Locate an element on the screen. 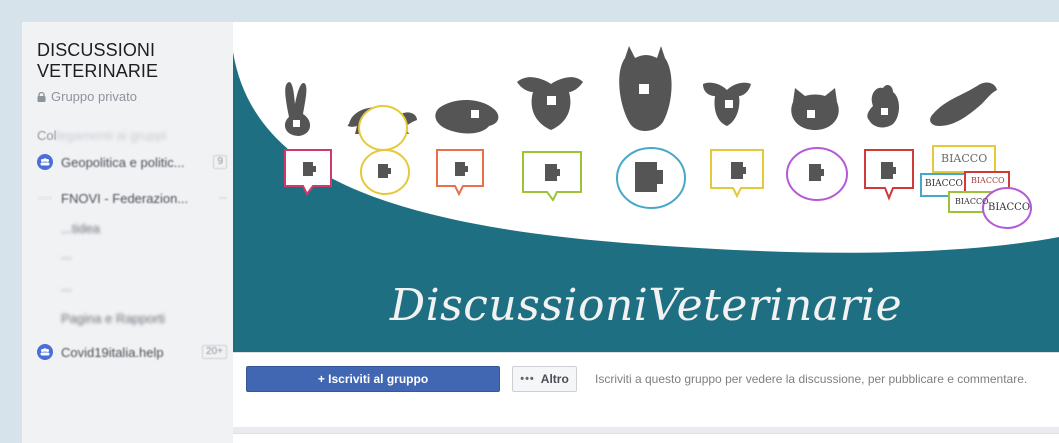 The image size is (1059, 443). unread-count-badge: 20+ is located at coordinates (214, 352).